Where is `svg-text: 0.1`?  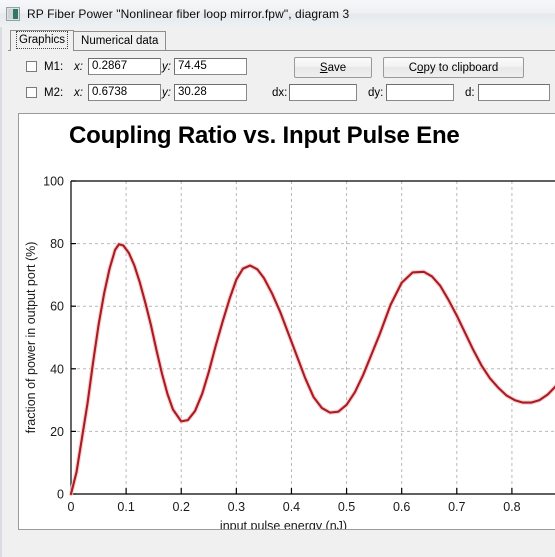
svg-text: 0.1 is located at coordinates (125, 507).